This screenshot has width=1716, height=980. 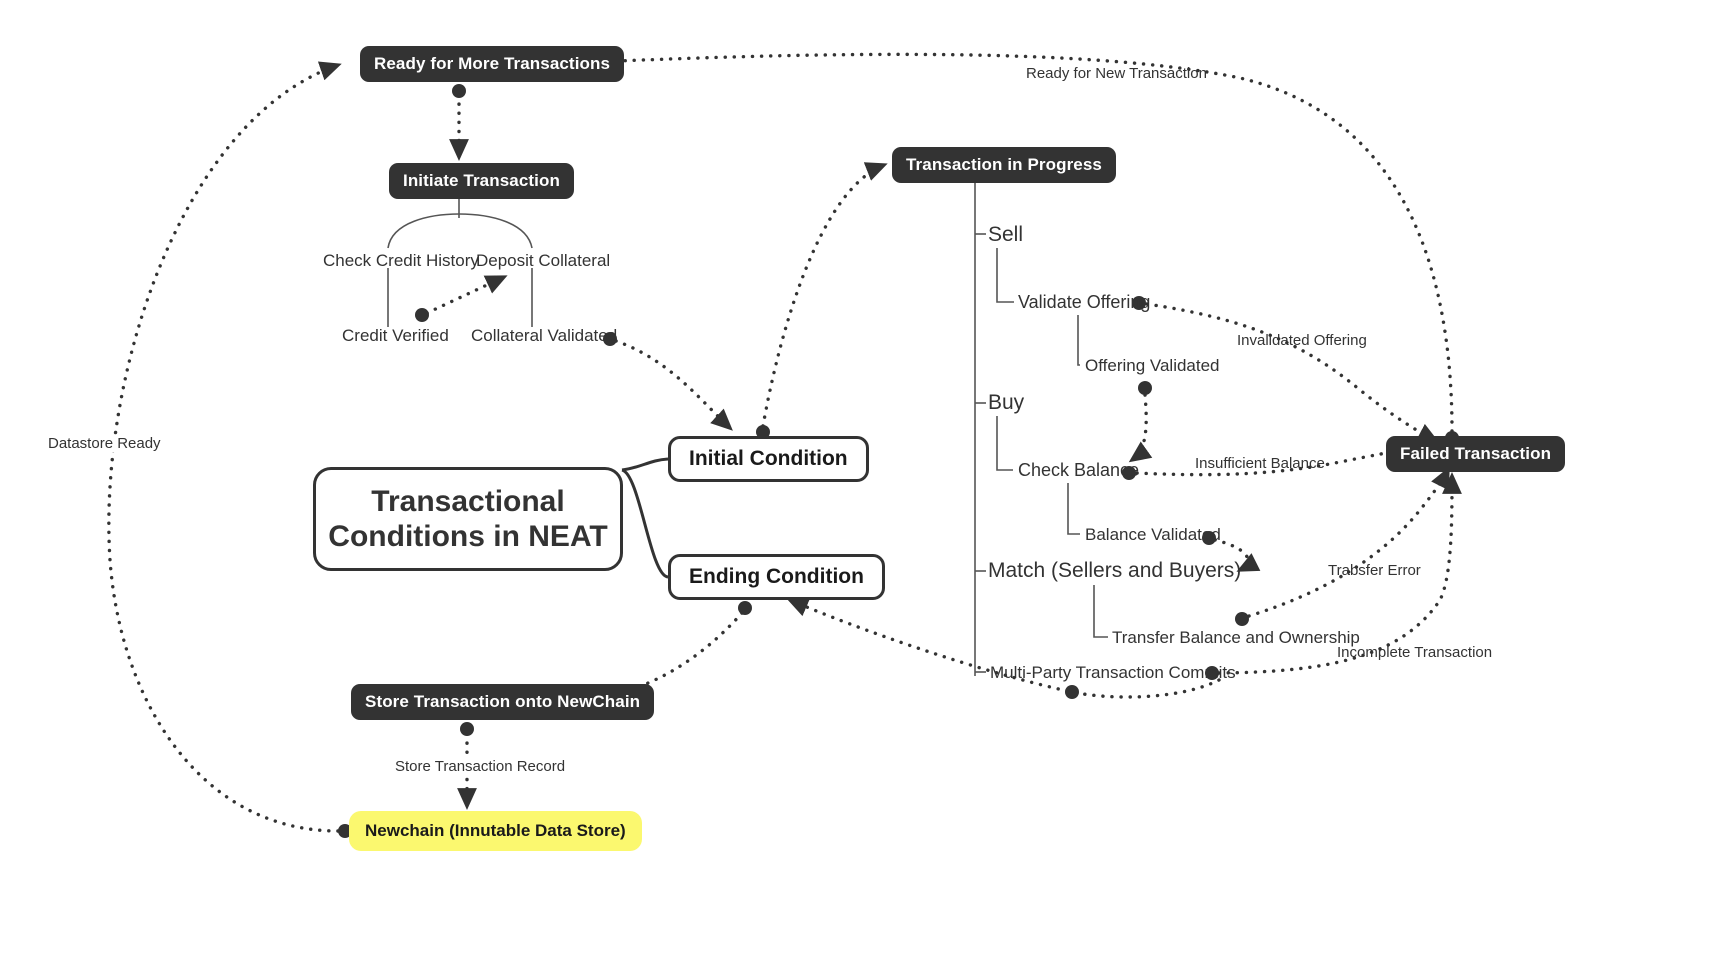 What do you see at coordinates (395, 336) in the screenshot?
I see `label-credit-verified: Credit Verified` at bounding box center [395, 336].